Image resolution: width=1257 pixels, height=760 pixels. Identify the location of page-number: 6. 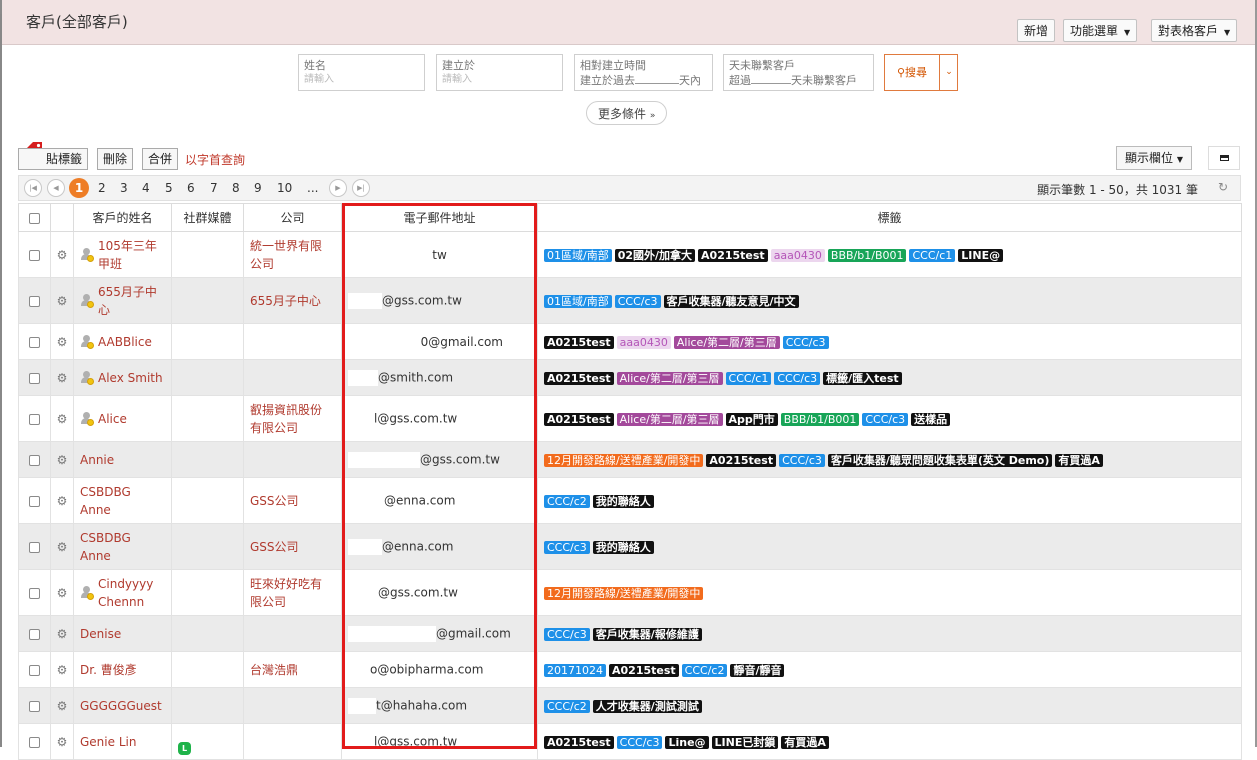
(191, 188).